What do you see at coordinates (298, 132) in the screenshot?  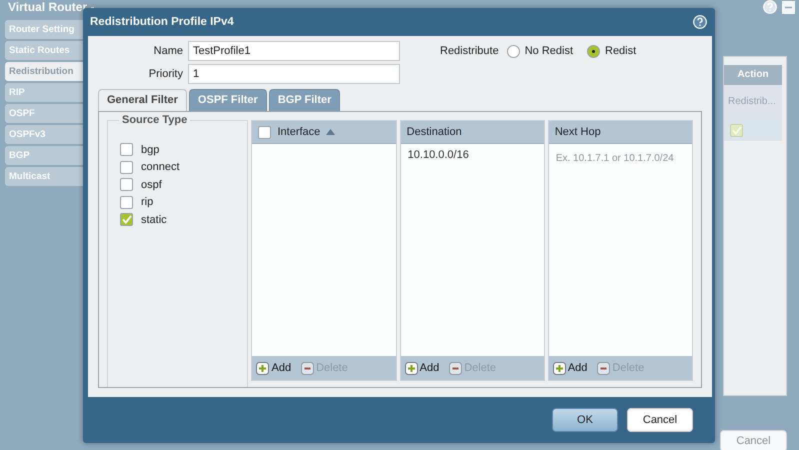 I see `column-title: Interface` at bounding box center [298, 132].